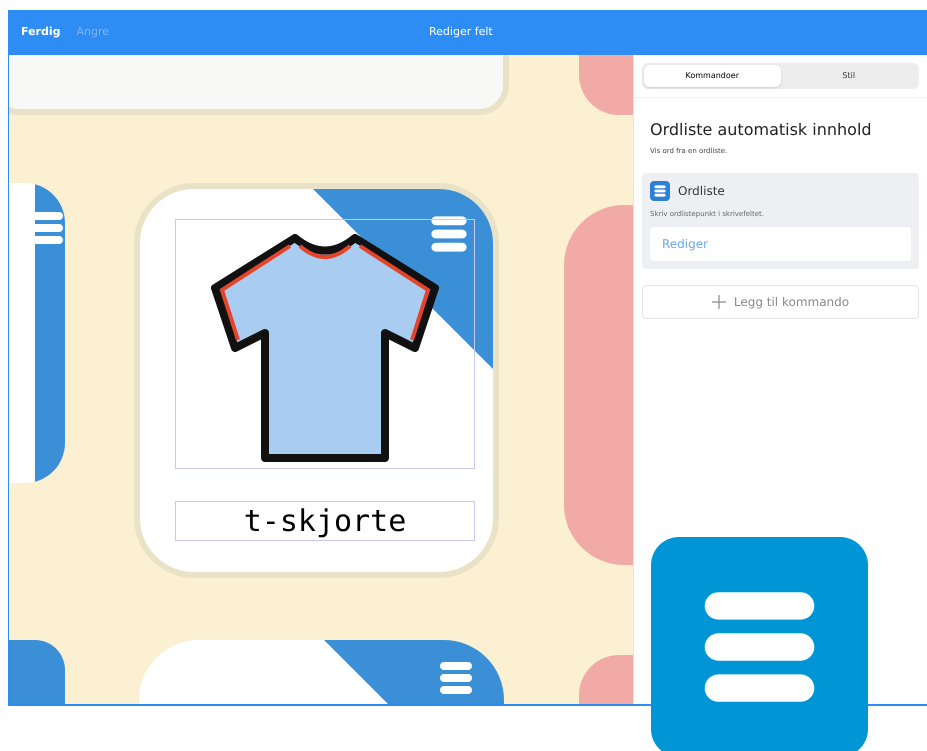  What do you see at coordinates (660, 190) in the screenshot?
I see `list-icon` at bounding box center [660, 190].